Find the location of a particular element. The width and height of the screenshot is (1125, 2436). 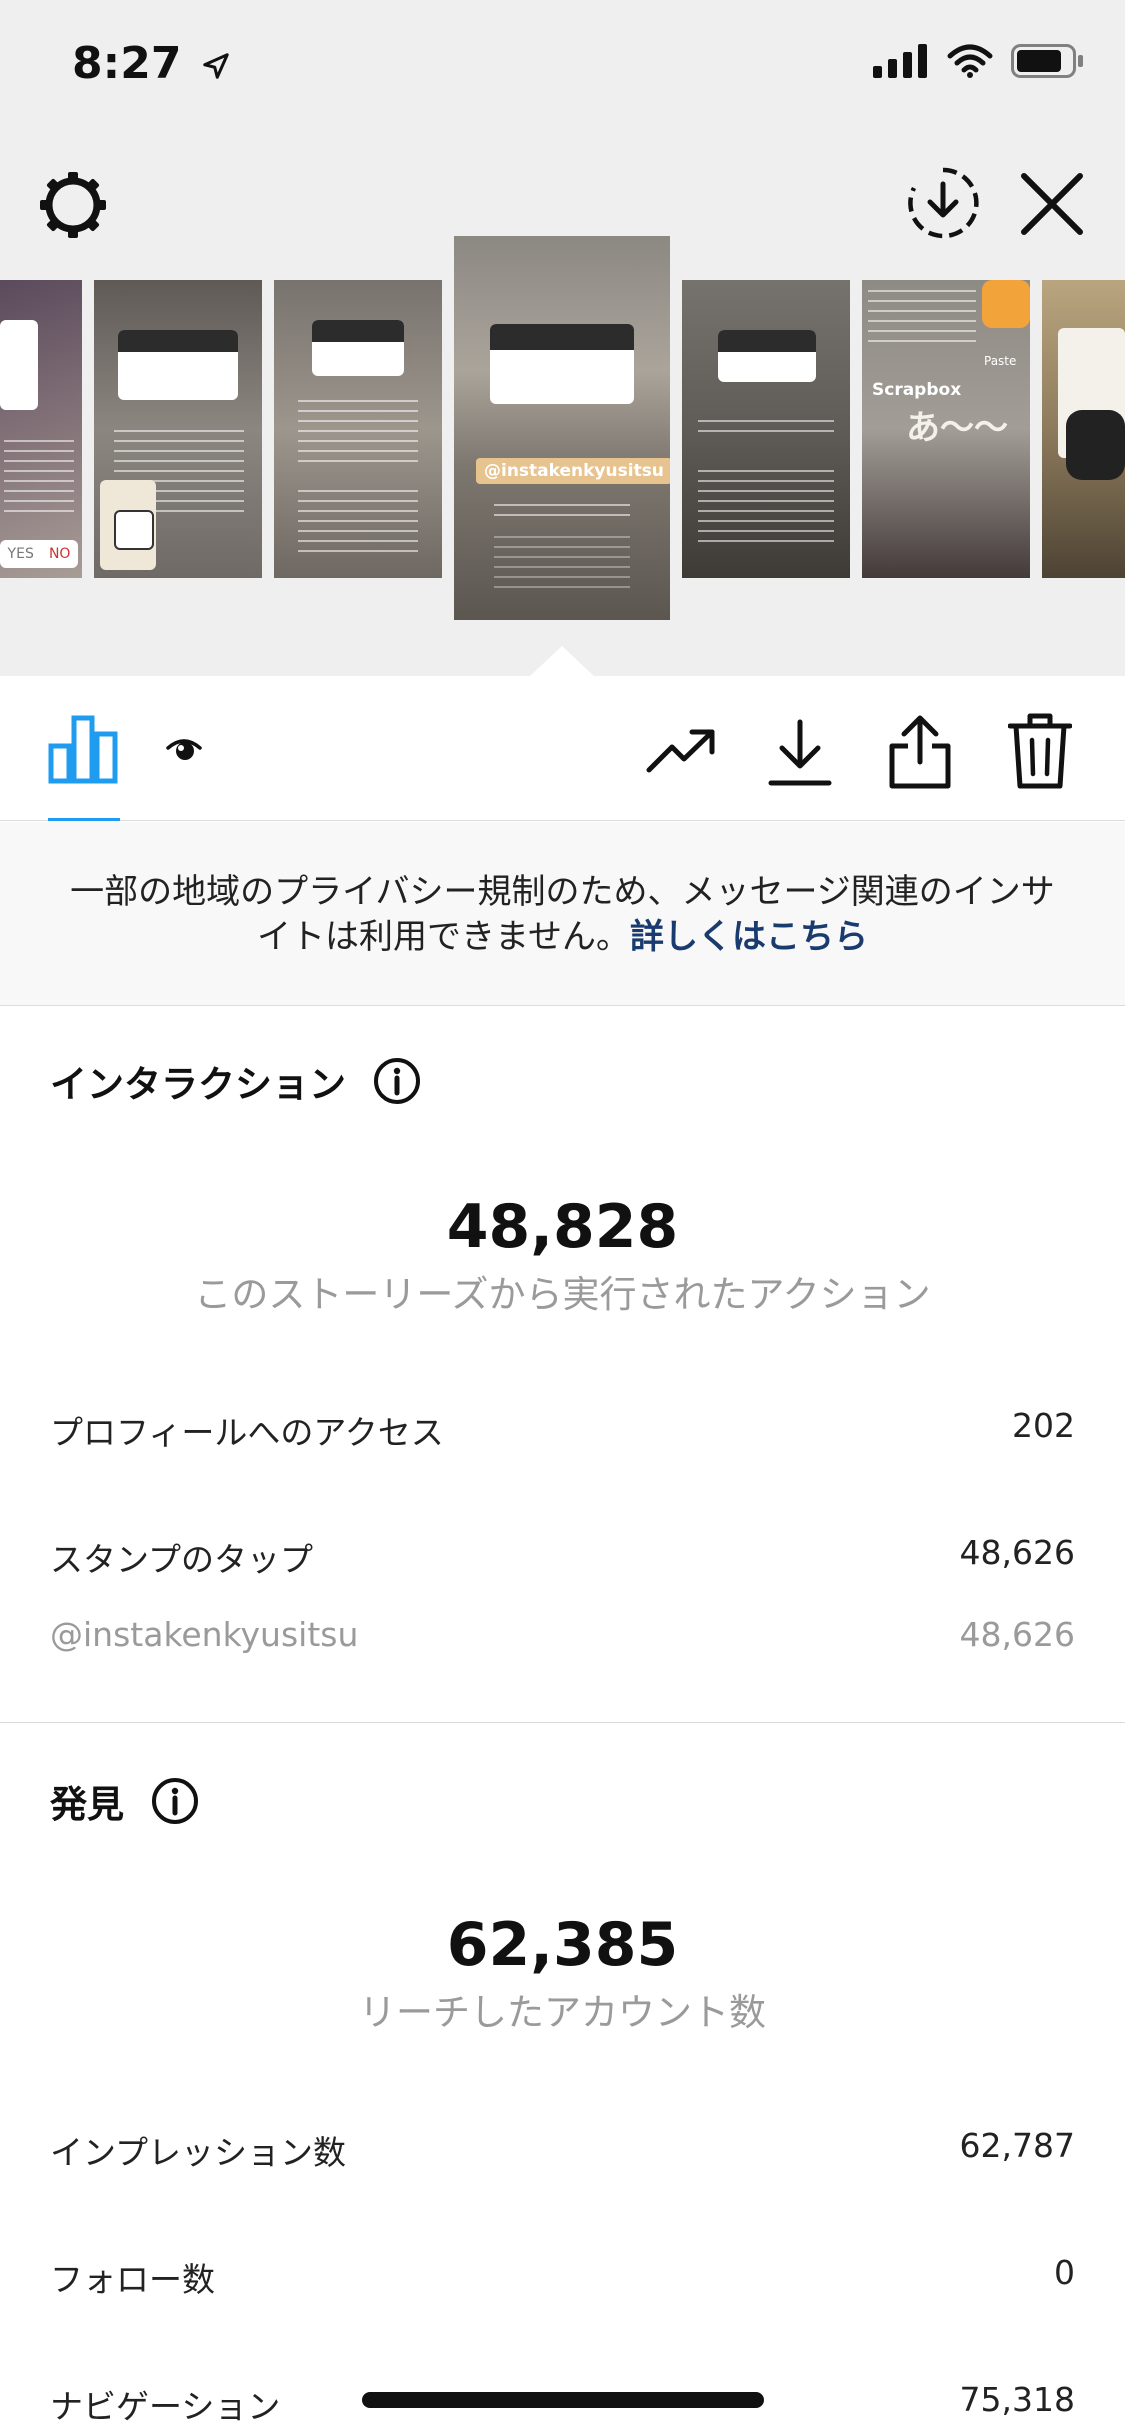

scrapbox-label: Scrapbox is located at coordinates (917, 390).